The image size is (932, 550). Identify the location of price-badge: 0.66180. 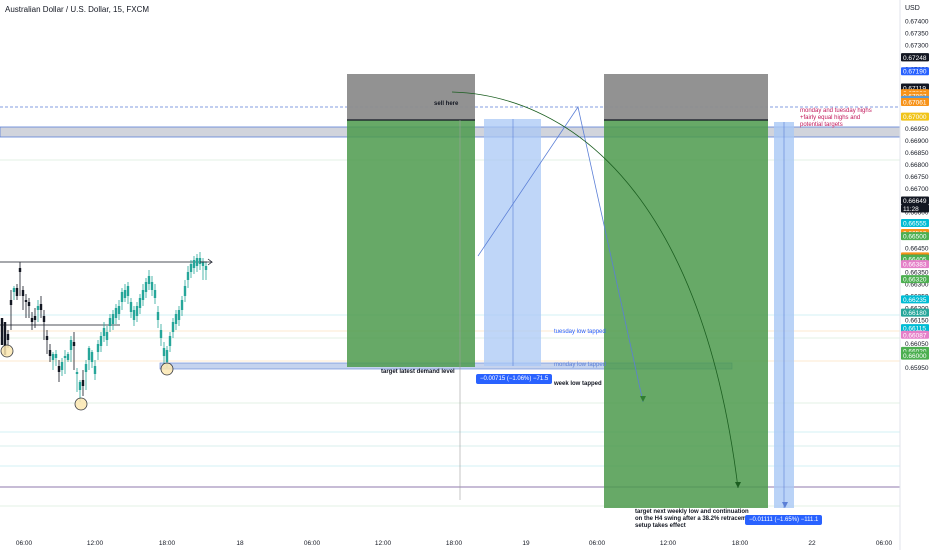
(915, 312).